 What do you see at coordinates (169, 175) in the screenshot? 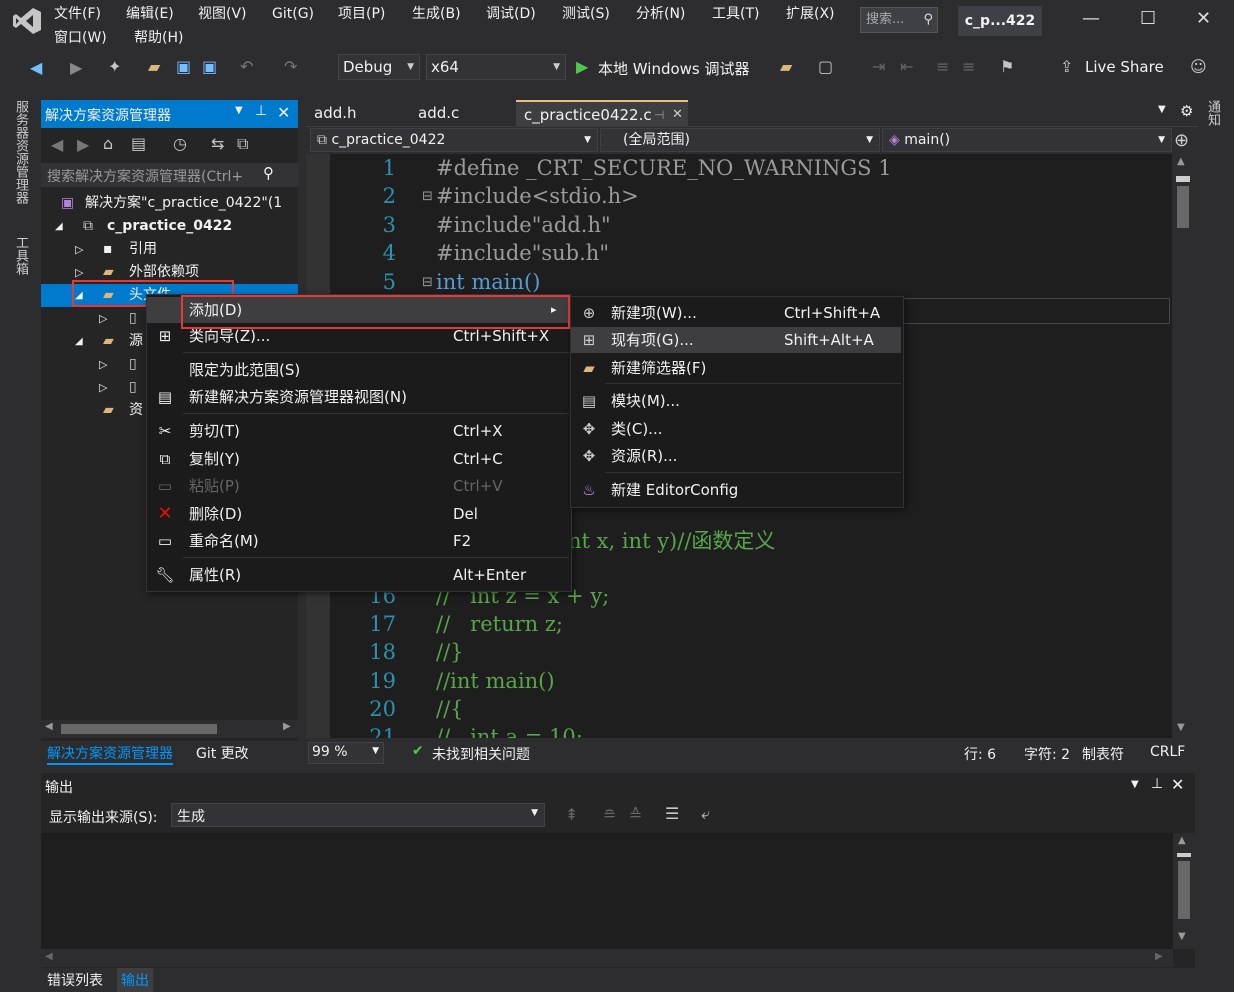
I see `se-search: 搜索解决方案资源管理器(Ctrl+ ⚲` at bounding box center [169, 175].